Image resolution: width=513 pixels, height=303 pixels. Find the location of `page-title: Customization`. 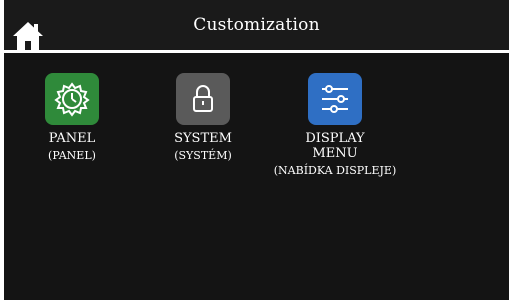

page-title: Customization is located at coordinates (256, 25).